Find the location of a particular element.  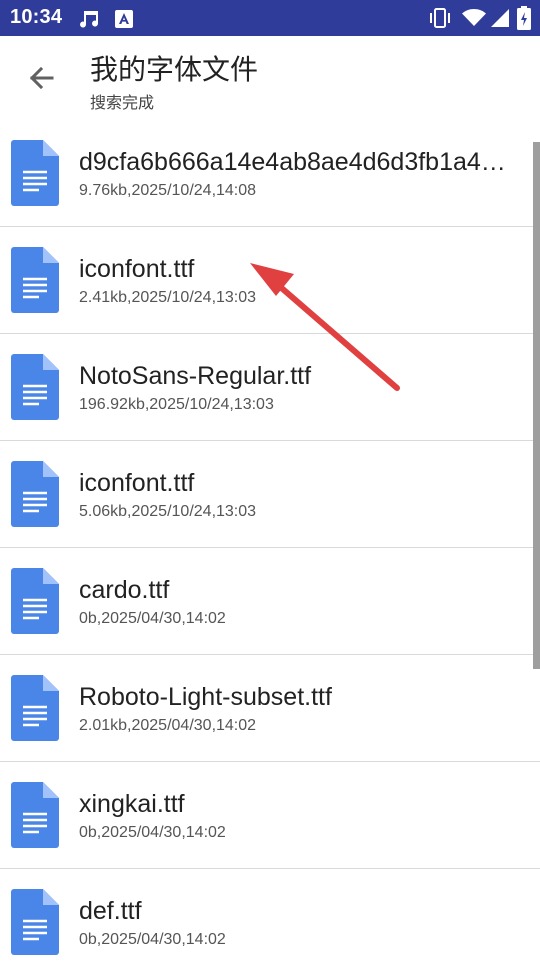

arrow-left-icon is located at coordinates (41, 78).